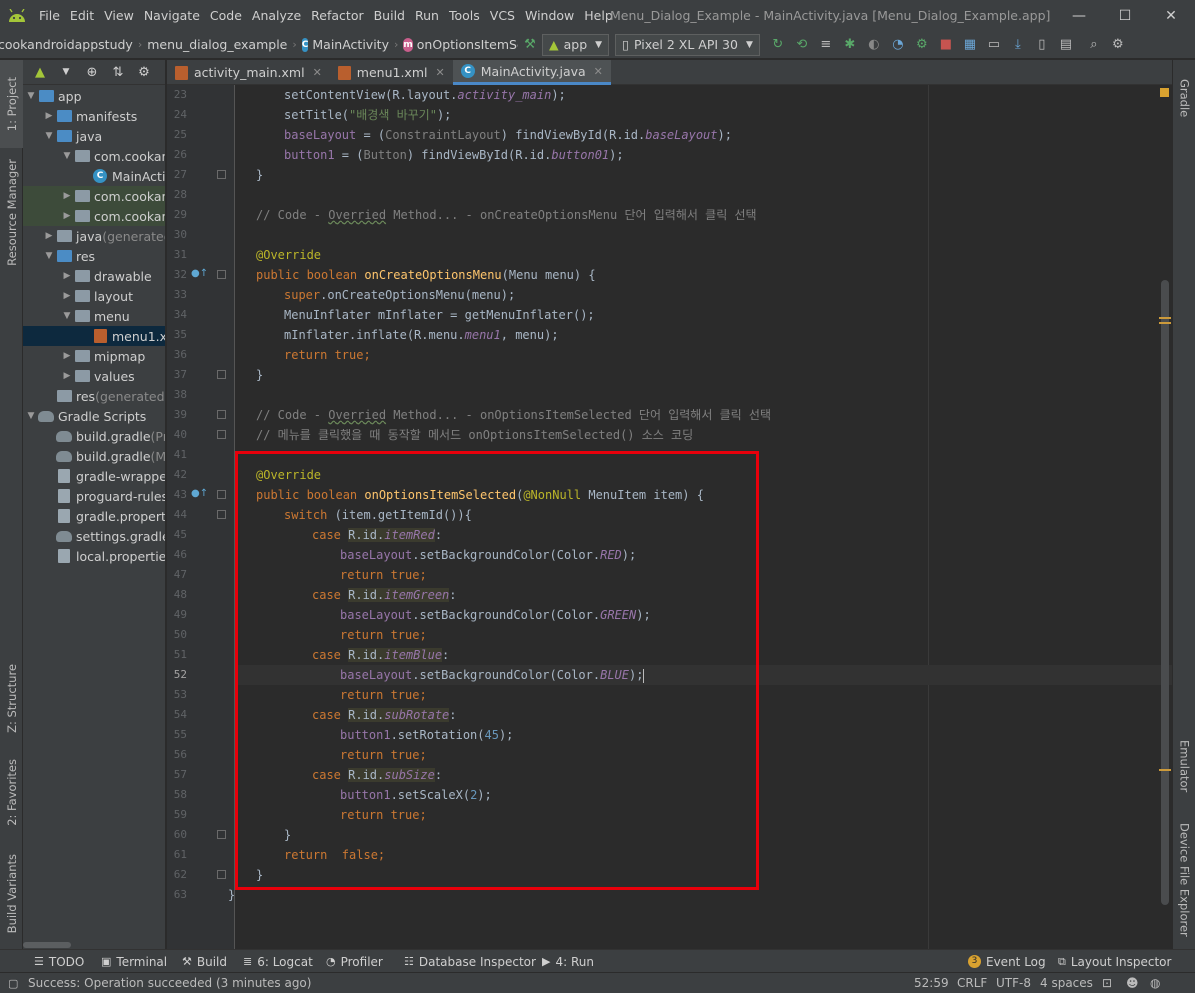 The height and width of the screenshot is (993, 1195). What do you see at coordinates (13, 983) in the screenshot?
I see `tool-windows-toggle-icon: ▢` at bounding box center [13, 983].